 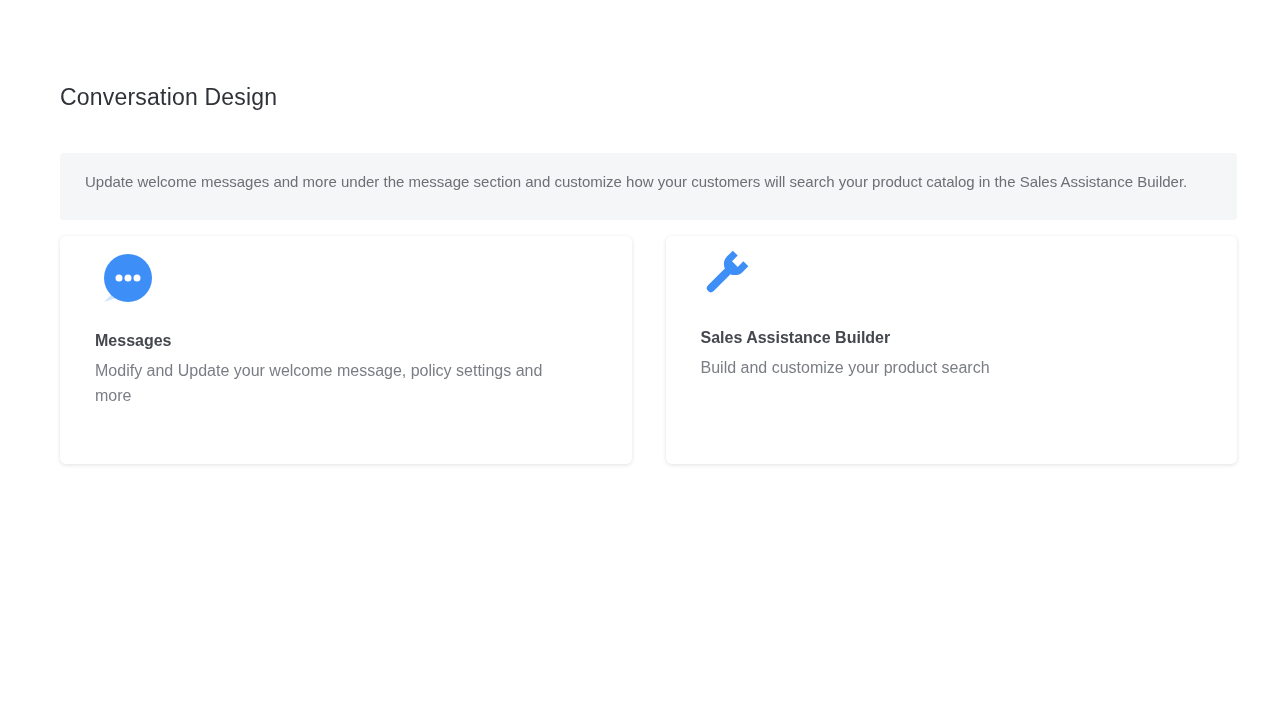 I want to click on card-description: Build and customize your product search, so click(x=845, y=368).